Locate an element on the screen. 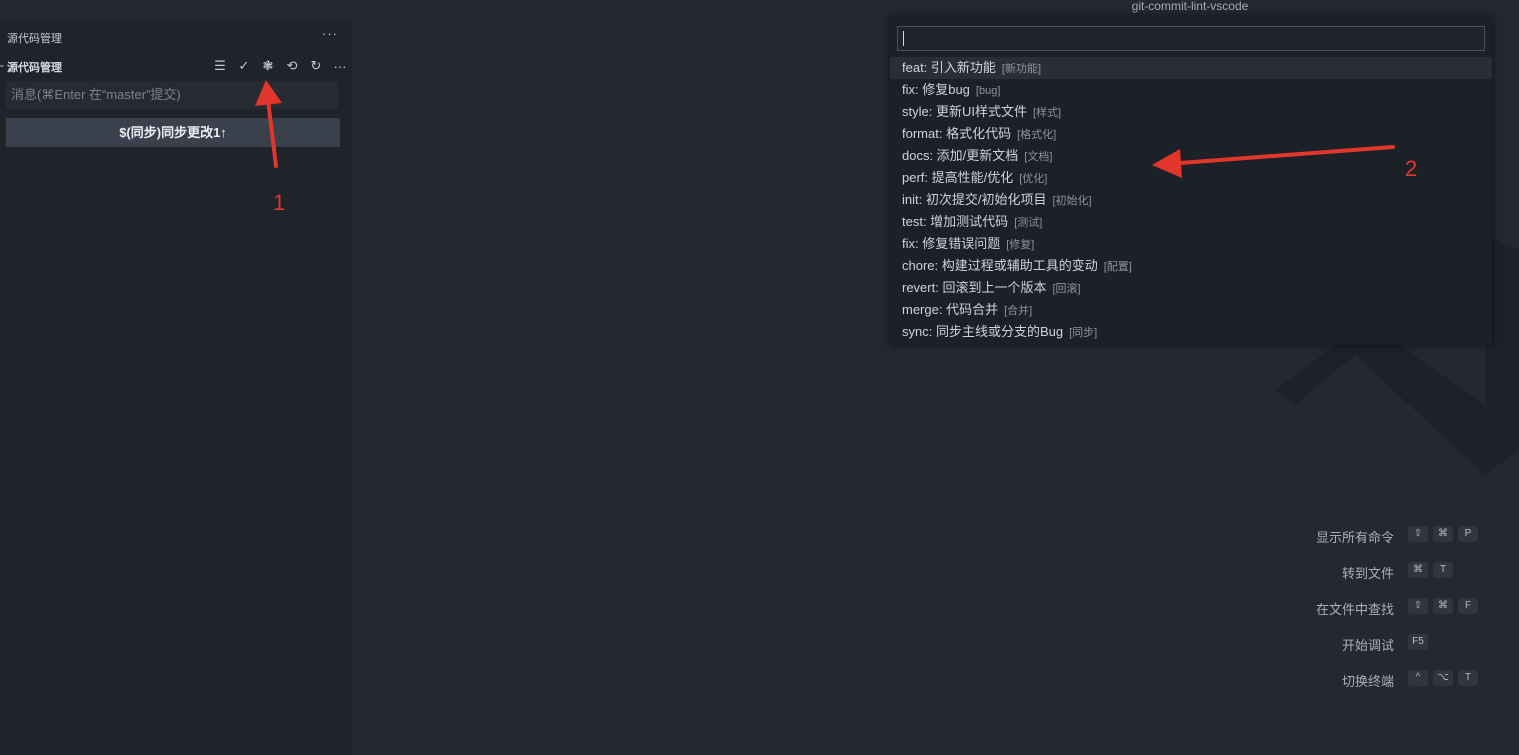  annotation-marker-2: 2 is located at coordinates (1411, 168).